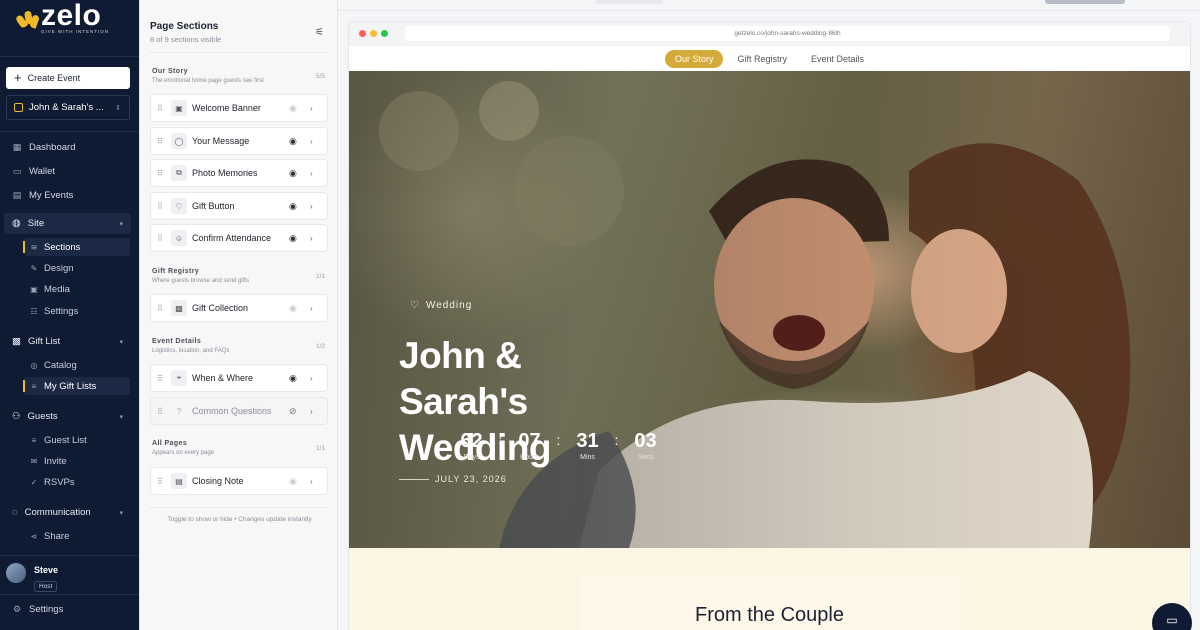 The height and width of the screenshot is (630, 1200). Describe the element at coordinates (67, 223) in the screenshot. I see `nav-group-site: ◍ Site ▾` at that location.